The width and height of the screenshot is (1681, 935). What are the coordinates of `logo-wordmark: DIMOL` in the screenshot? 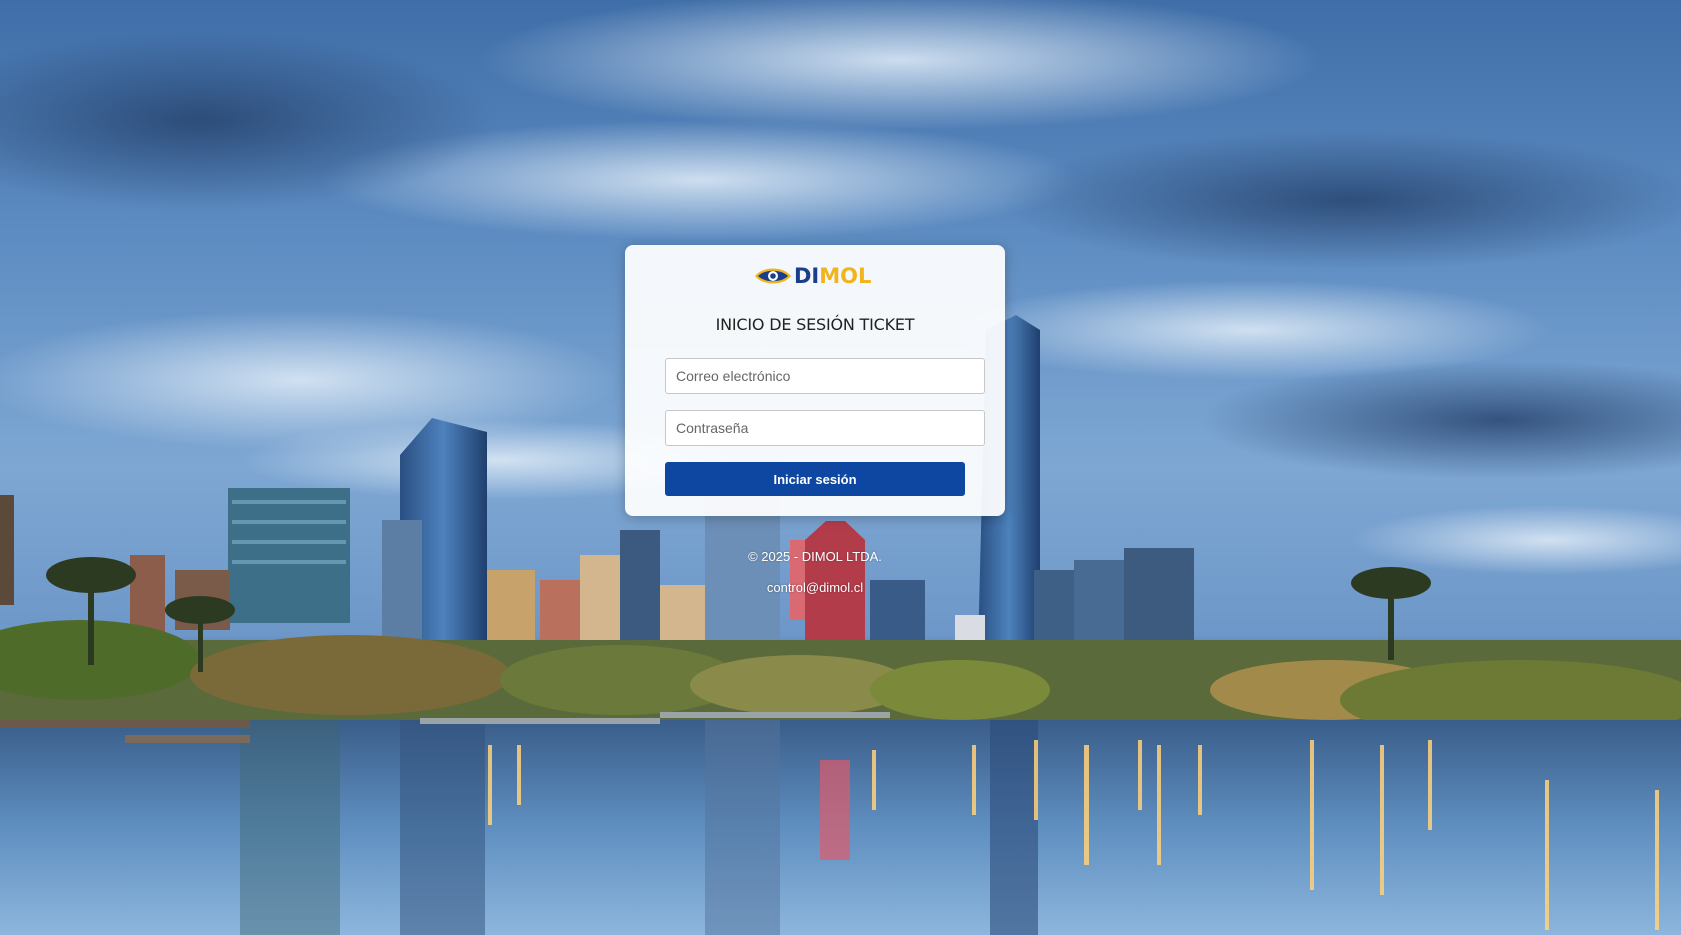 It's located at (832, 276).